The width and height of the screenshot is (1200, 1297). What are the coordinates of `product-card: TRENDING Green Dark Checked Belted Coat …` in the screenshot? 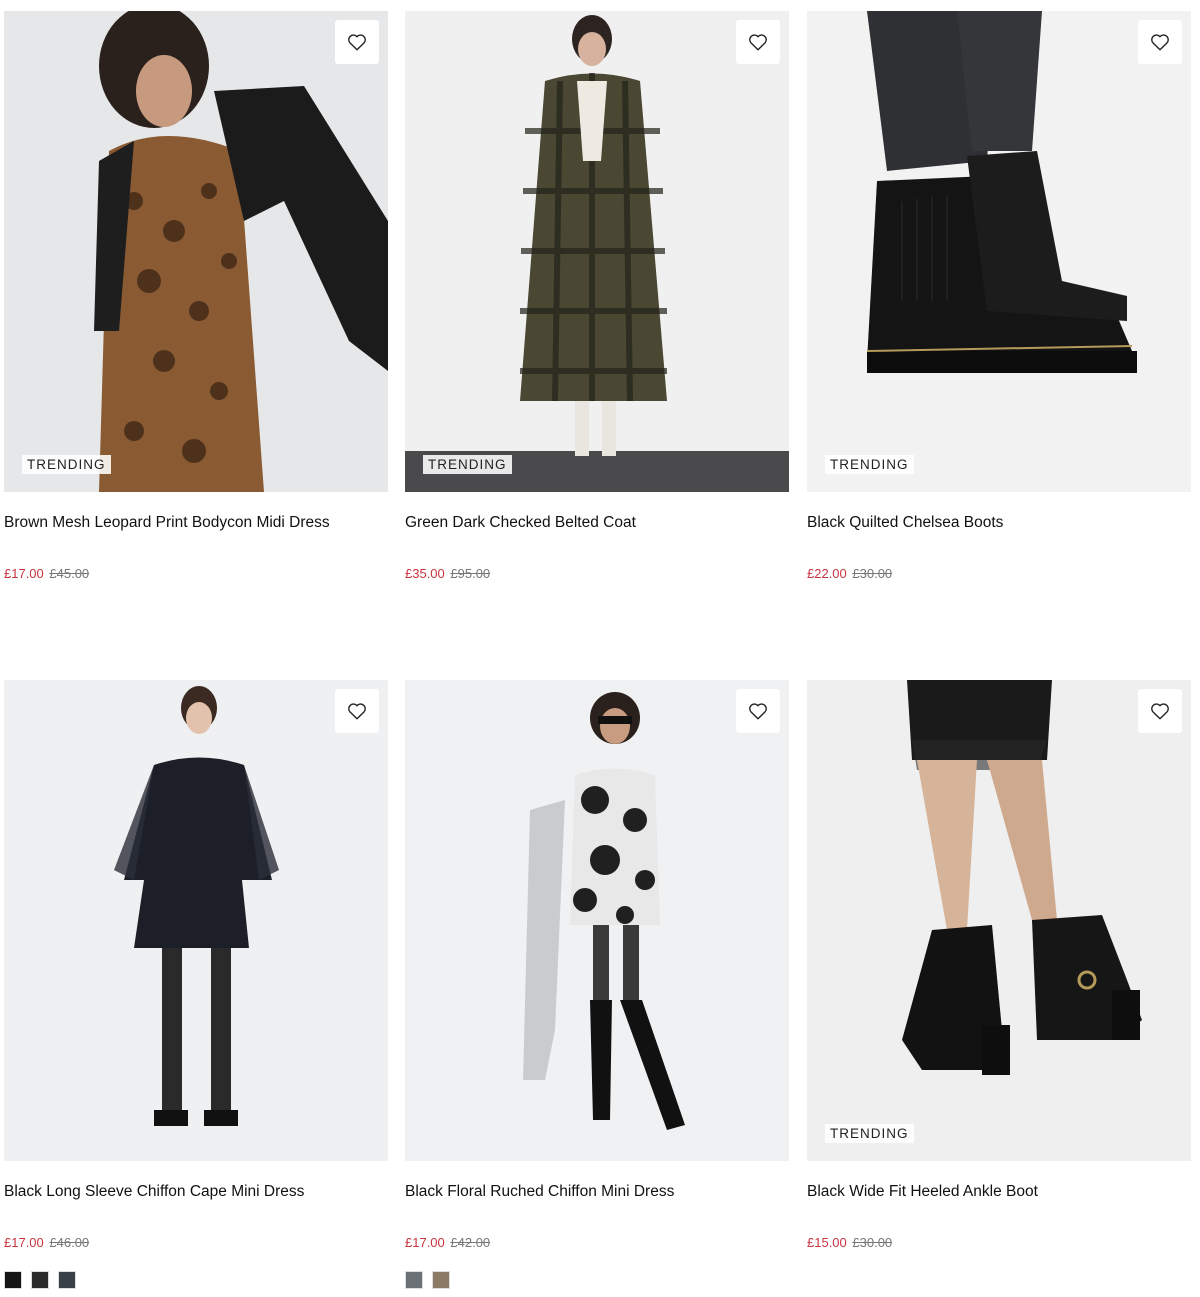 It's located at (597, 296).